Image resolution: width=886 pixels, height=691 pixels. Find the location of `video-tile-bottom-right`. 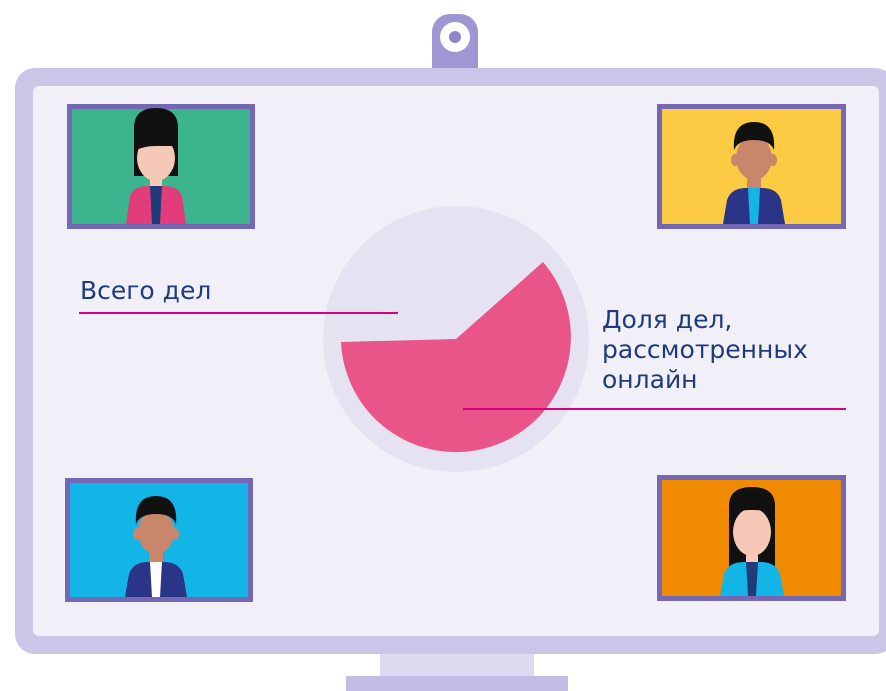

video-tile-bottom-right is located at coordinates (751, 538).